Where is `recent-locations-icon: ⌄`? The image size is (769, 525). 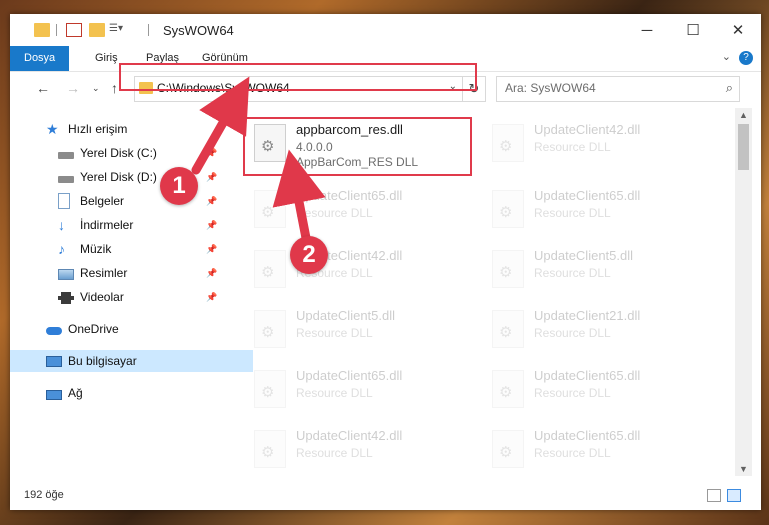 recent-locations-icon: ⌄ is located at coordinates (96, 88).